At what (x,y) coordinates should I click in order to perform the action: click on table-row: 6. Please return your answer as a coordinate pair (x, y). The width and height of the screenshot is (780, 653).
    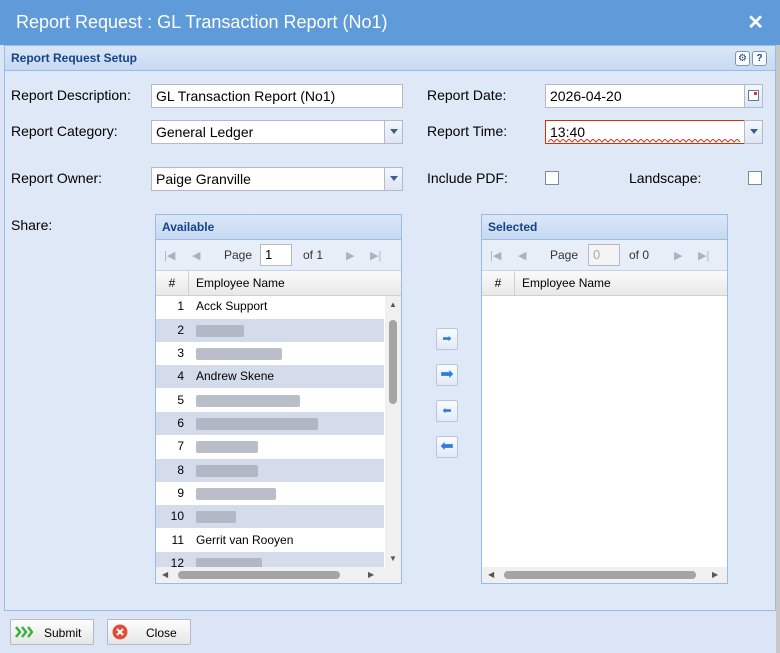
    Looking at the image, I should click on (270, 423).